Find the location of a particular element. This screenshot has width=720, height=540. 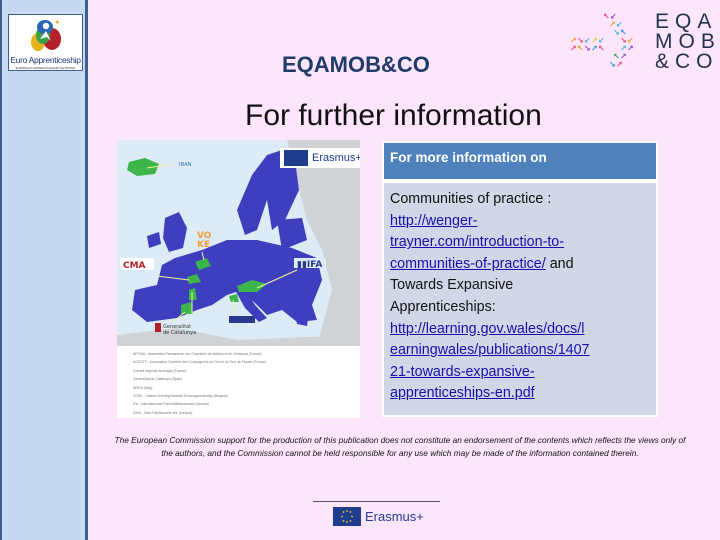

generalitat-callout: de Catalunya is located at coordinates (179, 333).